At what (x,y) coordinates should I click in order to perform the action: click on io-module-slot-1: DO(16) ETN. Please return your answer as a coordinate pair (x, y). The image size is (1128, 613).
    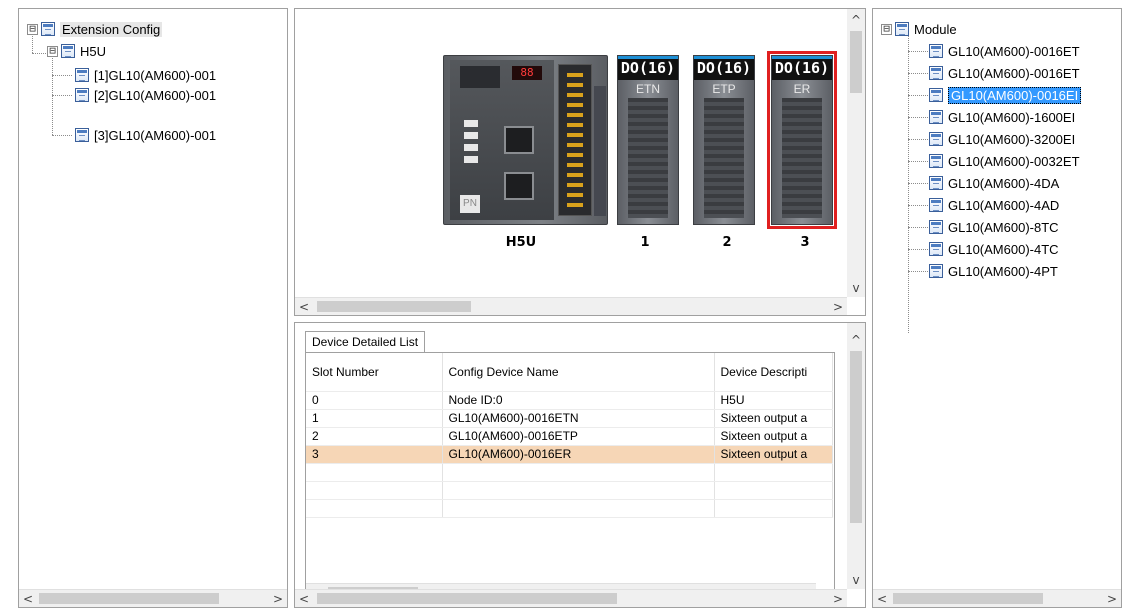
    Looking at the image, I should click on (648, 140).